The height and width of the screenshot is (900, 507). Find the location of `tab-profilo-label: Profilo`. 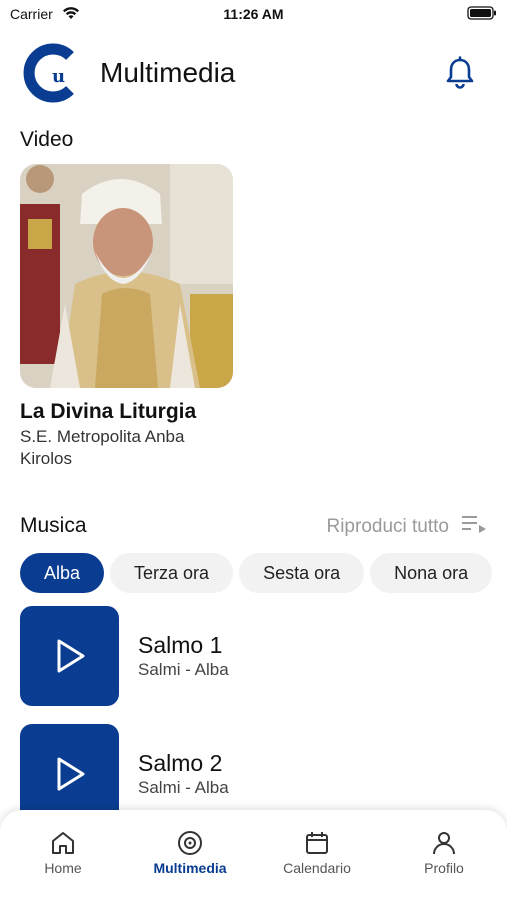

tab-profilo-label: Profilo is located at coordinates (444, 868).